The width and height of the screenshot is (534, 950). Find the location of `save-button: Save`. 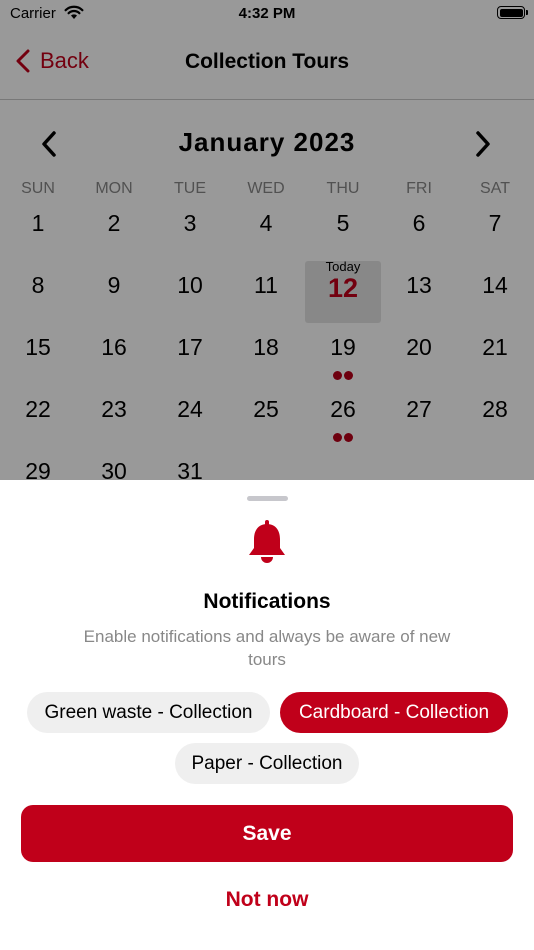

save-button: Save is located at coordinates (267, 833).